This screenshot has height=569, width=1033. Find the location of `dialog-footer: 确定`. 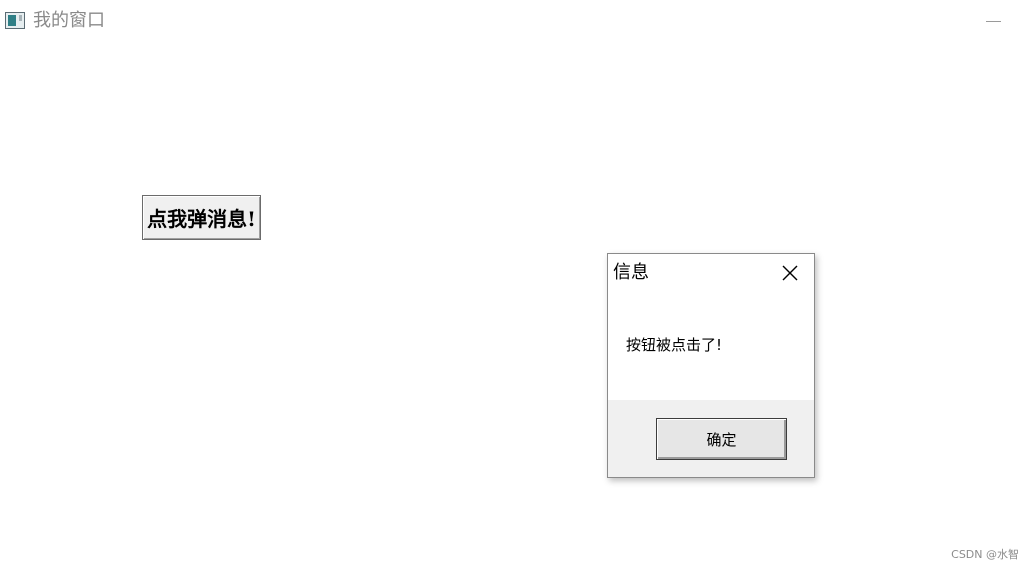

dialog-footer: 确定 is located at coordinates (711, 438).